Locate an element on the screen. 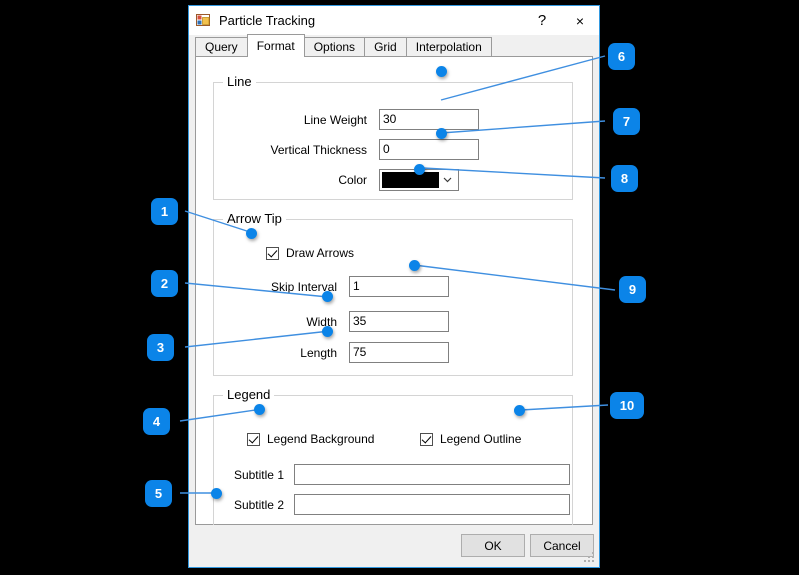 Image resolution: width=799 pixels, height=575 pixels. color-row: Color is located at coordinates (353, 180).